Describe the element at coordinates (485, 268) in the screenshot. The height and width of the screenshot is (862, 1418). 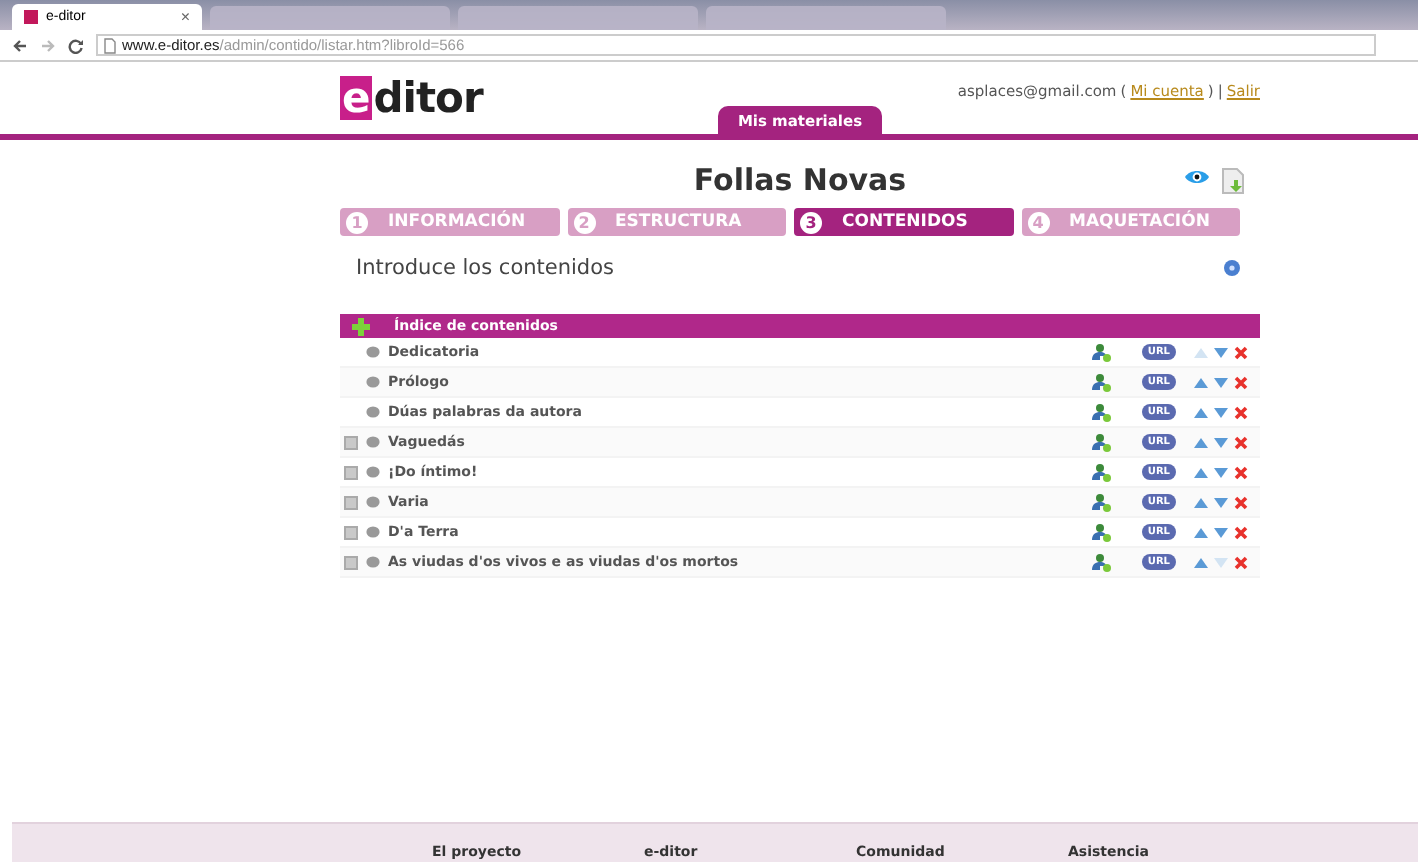
I see `instructions-text: Introduce los contenidos` at that location.